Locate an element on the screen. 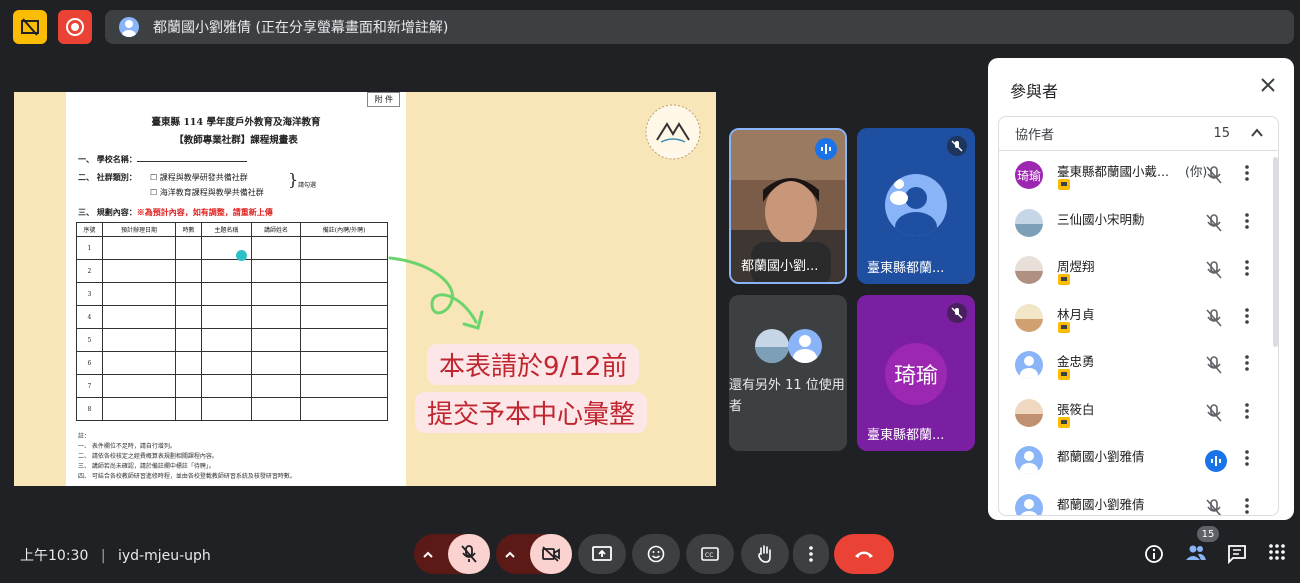  section-header: 協作者 15 is located at coordinates (1138, 134).